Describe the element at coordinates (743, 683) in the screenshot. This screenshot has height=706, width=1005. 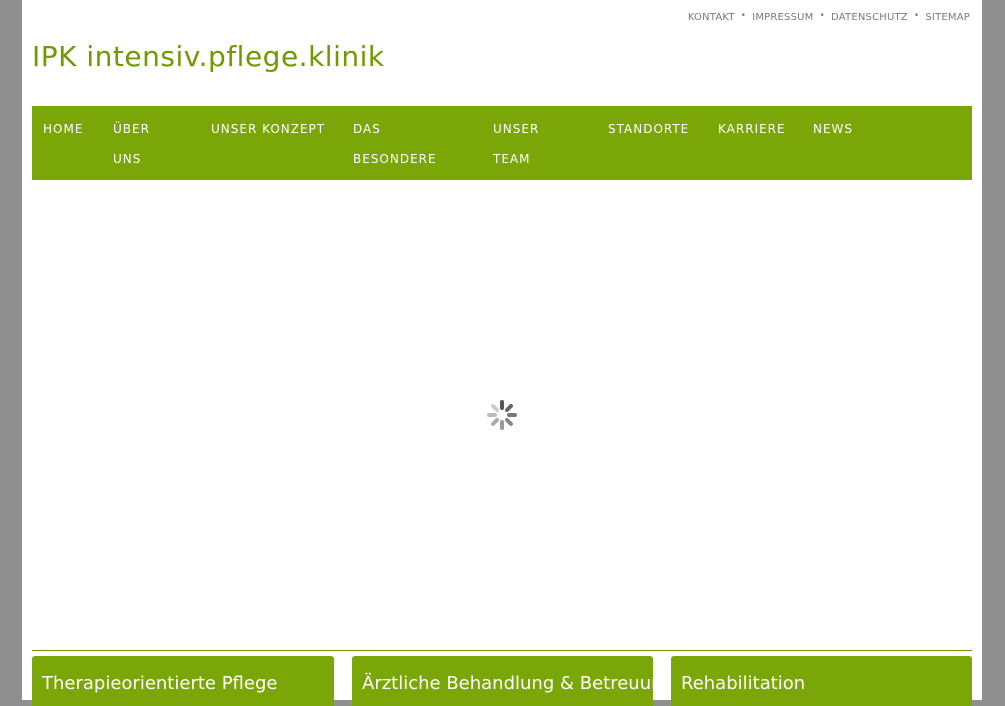
I see `feature-box-title: Rehabilitation` at that location.